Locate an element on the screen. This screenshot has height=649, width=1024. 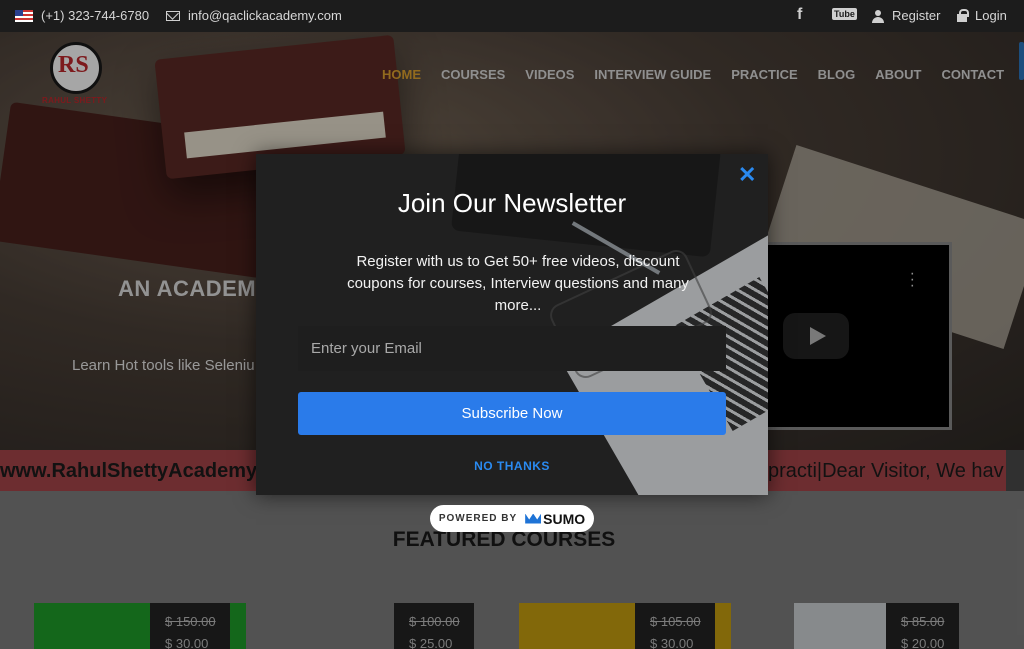
close-icon: ✕ is located at coordinates (747, 175).